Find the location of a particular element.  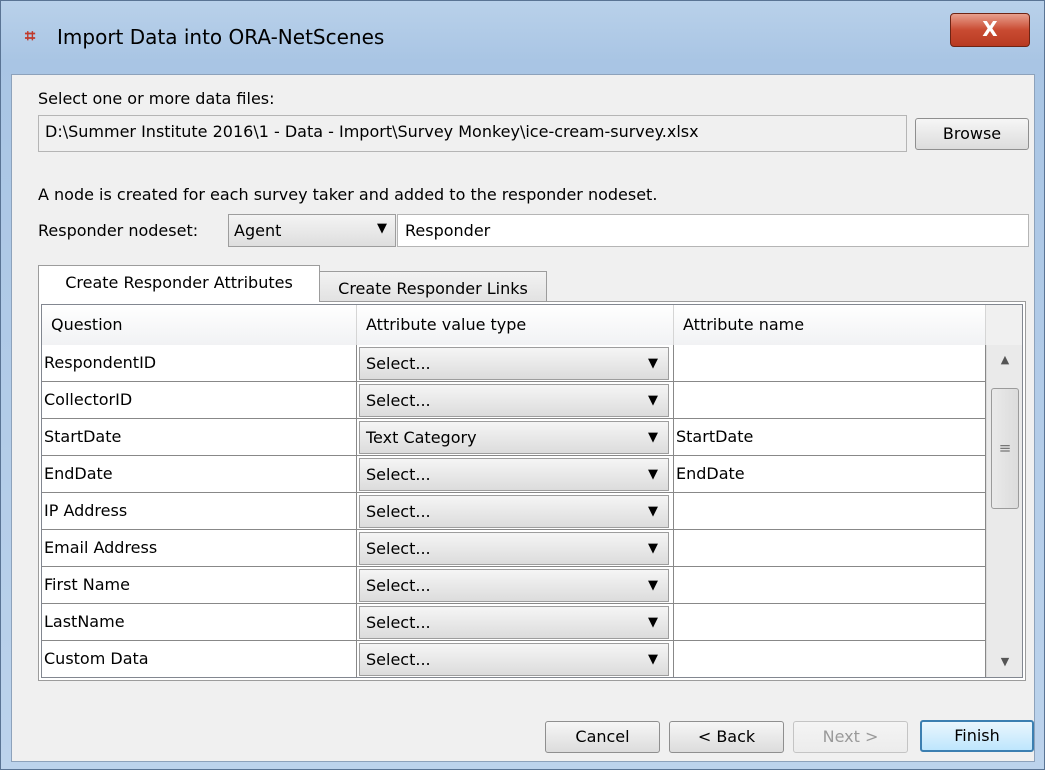

attribute-name-cell: EndDate is located at coordinates (830, 474).